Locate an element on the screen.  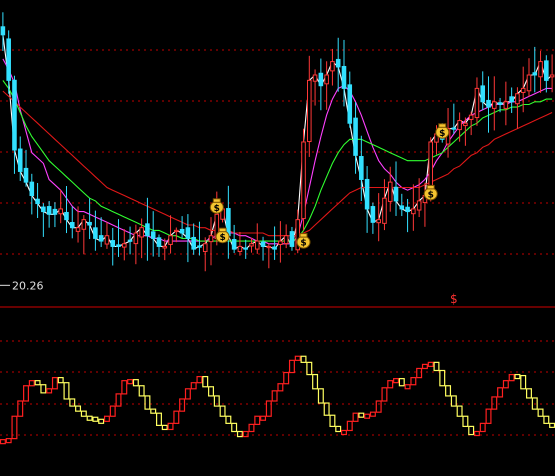
indicator-signals: $ is located at coordinates (454, 299).